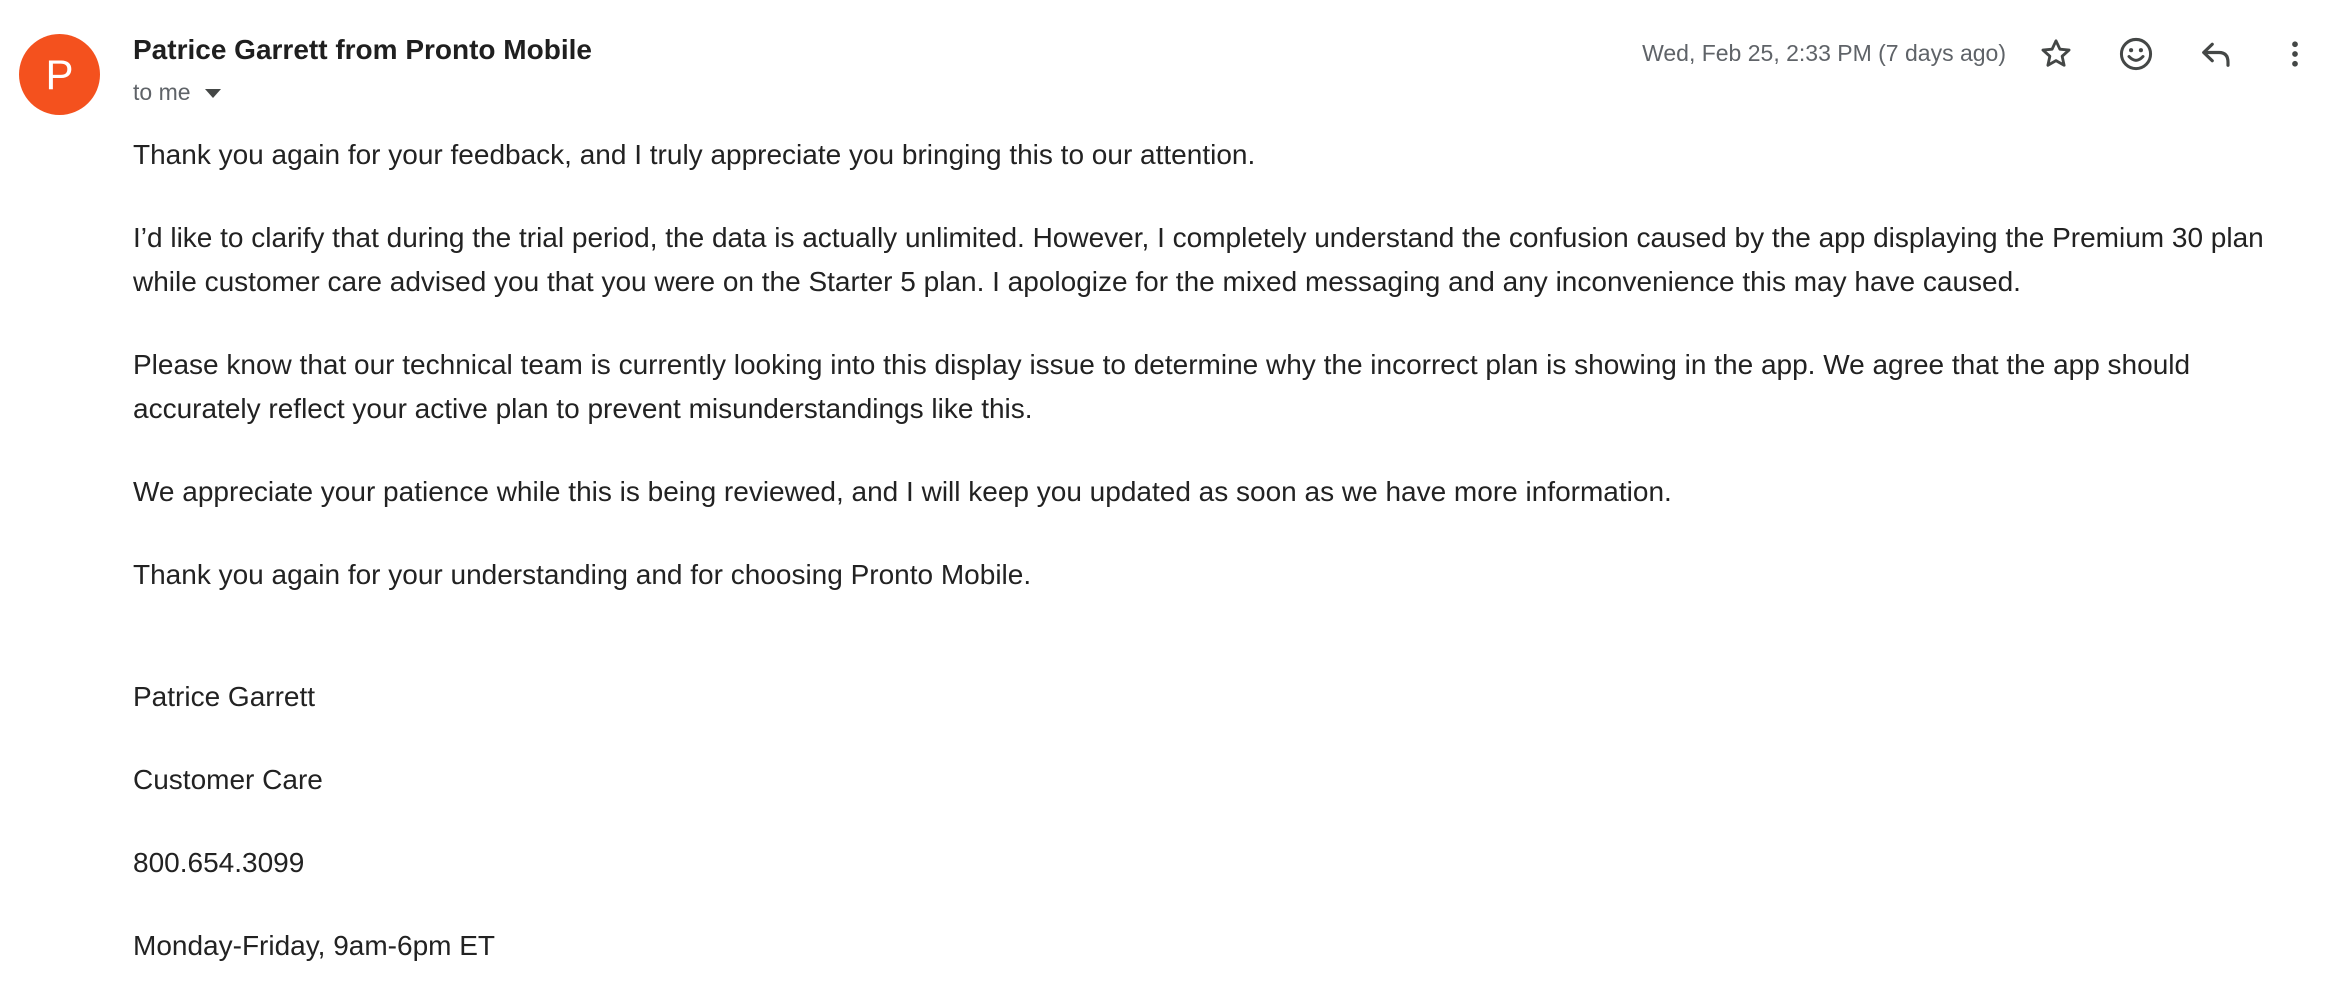  I want to click on signature-phone: 800.654.3099, so click(219, 862).